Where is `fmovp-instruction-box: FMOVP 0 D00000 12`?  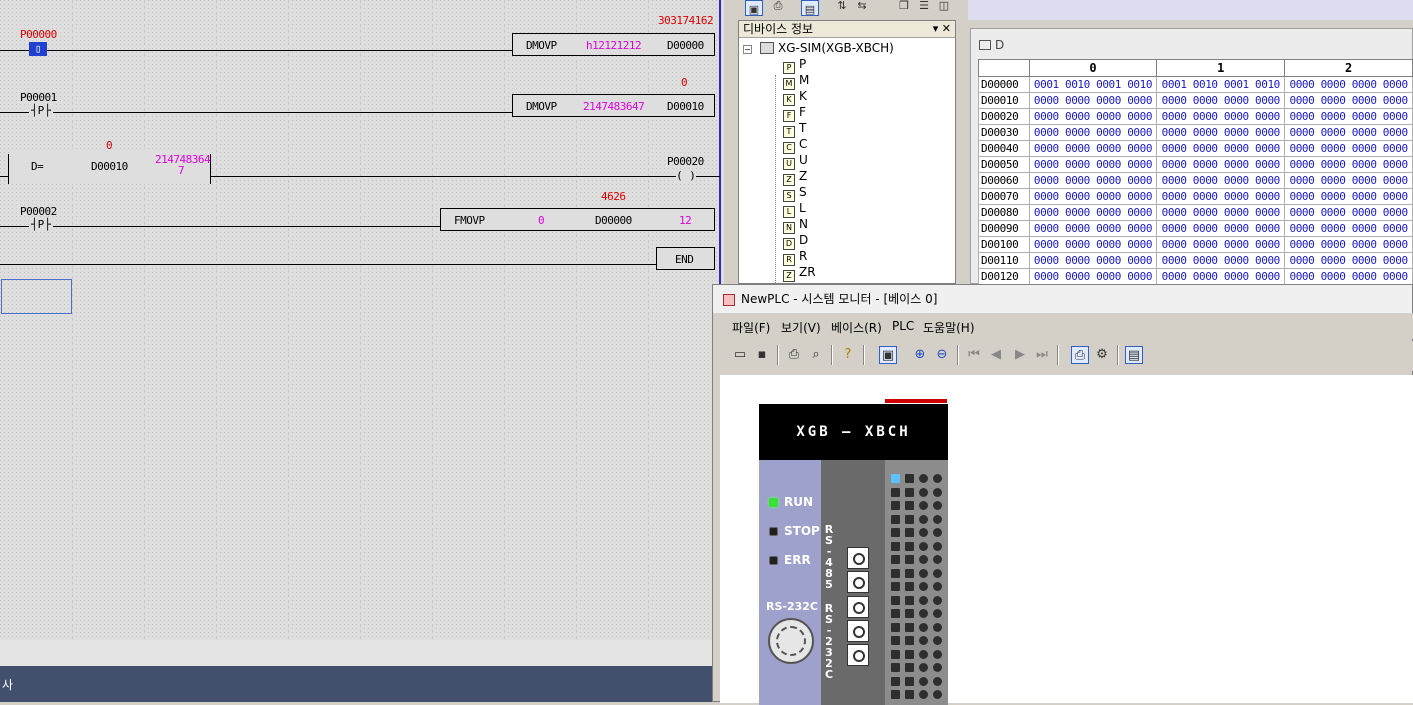
fmovp-instruction-box: FMOVP 0 D00000 12 is located at coordinates (577, 219).